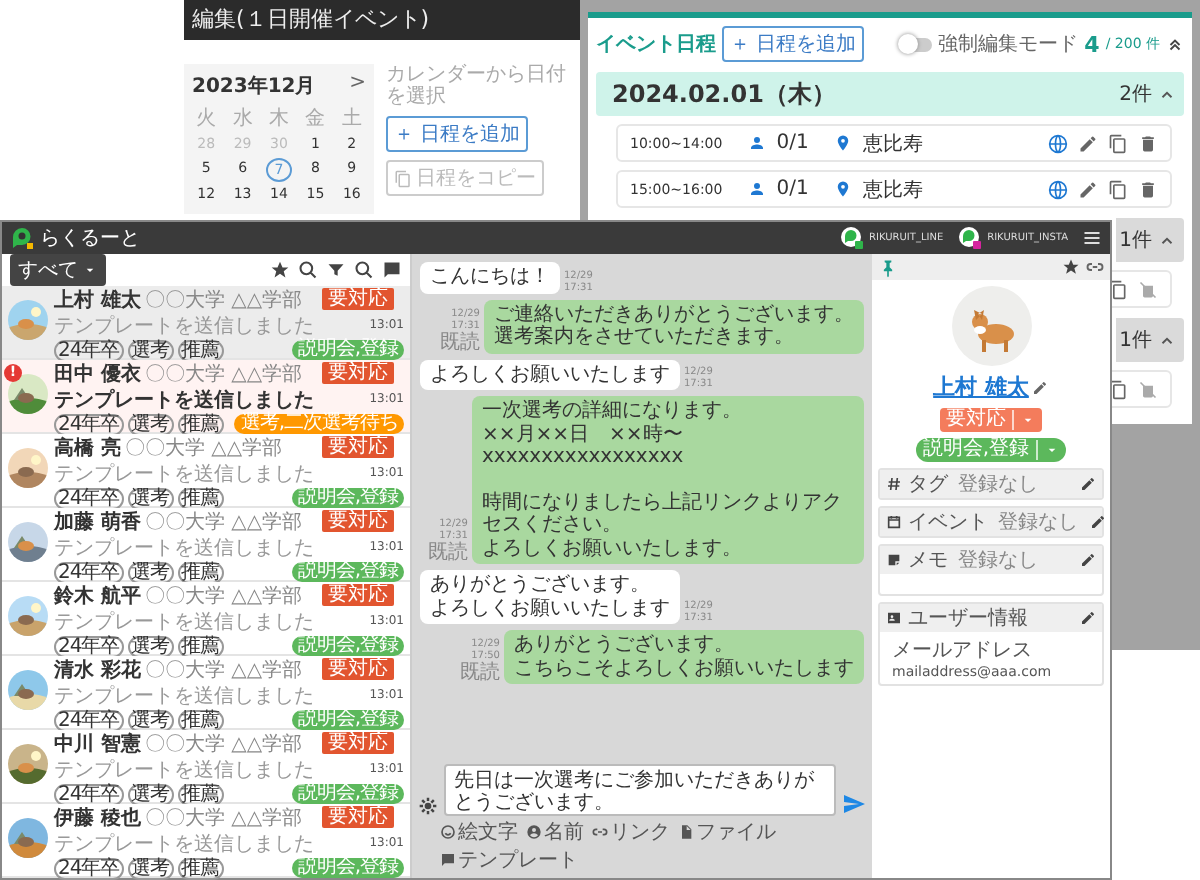 The image size is (1200, 880). What do you see at coordinates (645, 337) in the screenshot?
I see `message-line: 選考案内をさせていただきます。` at bounding box center [645, 337].